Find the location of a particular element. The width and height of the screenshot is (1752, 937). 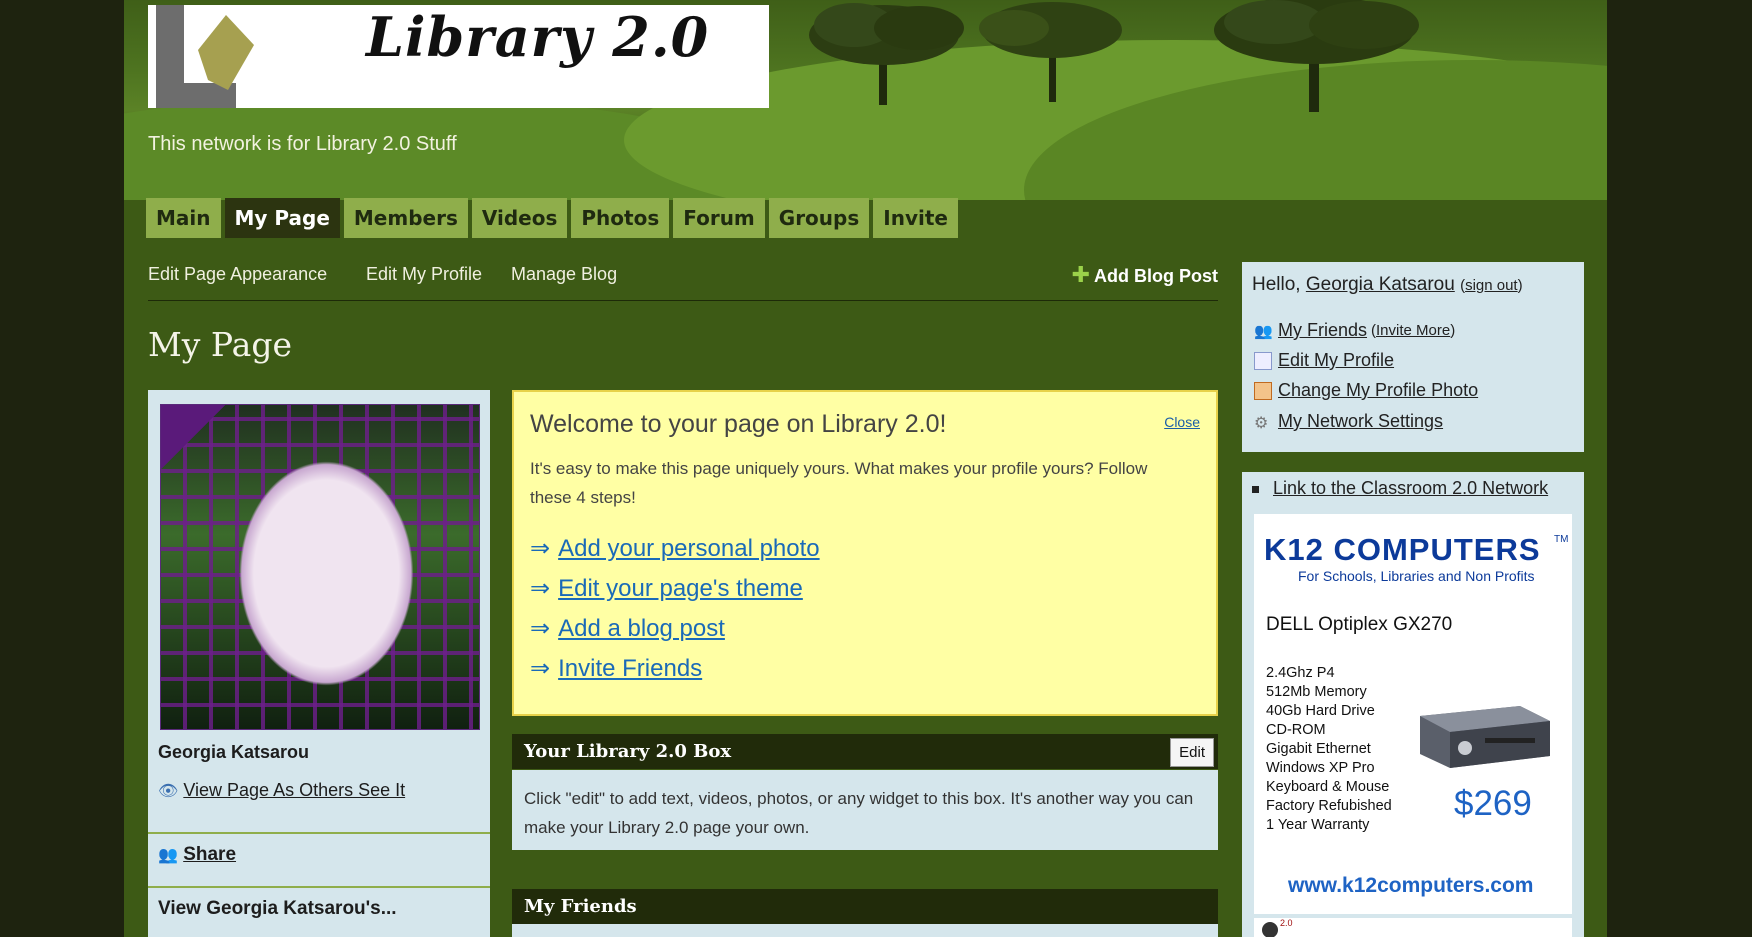

friends-box-body is located at coordinates (865, 930).